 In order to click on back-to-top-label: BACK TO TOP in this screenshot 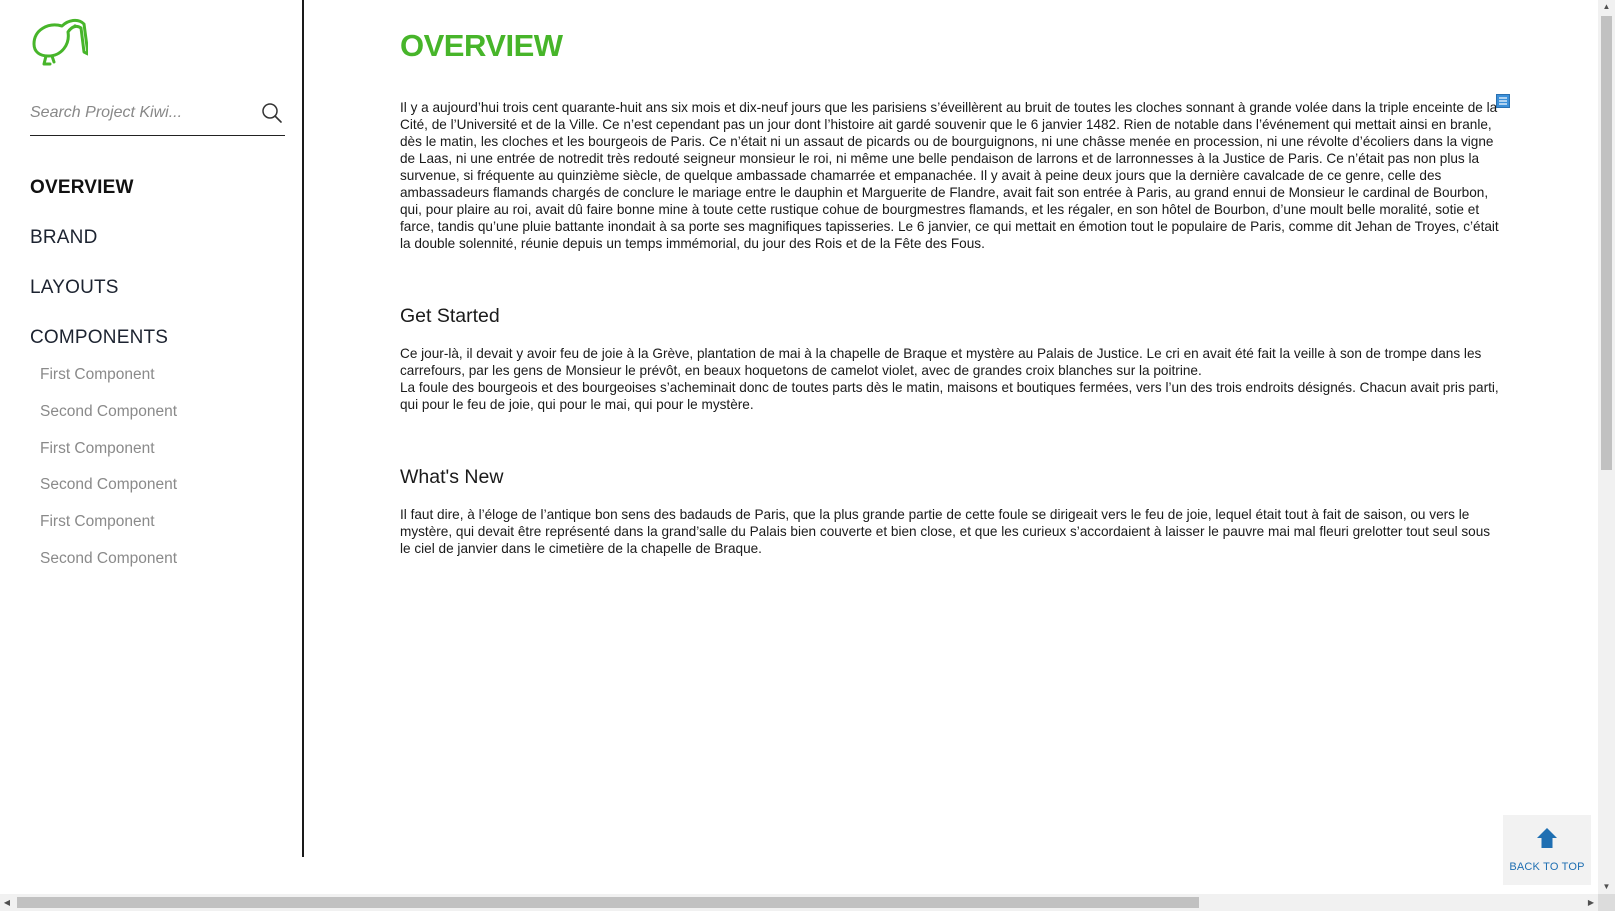, I will do `click(1547, 867)`.